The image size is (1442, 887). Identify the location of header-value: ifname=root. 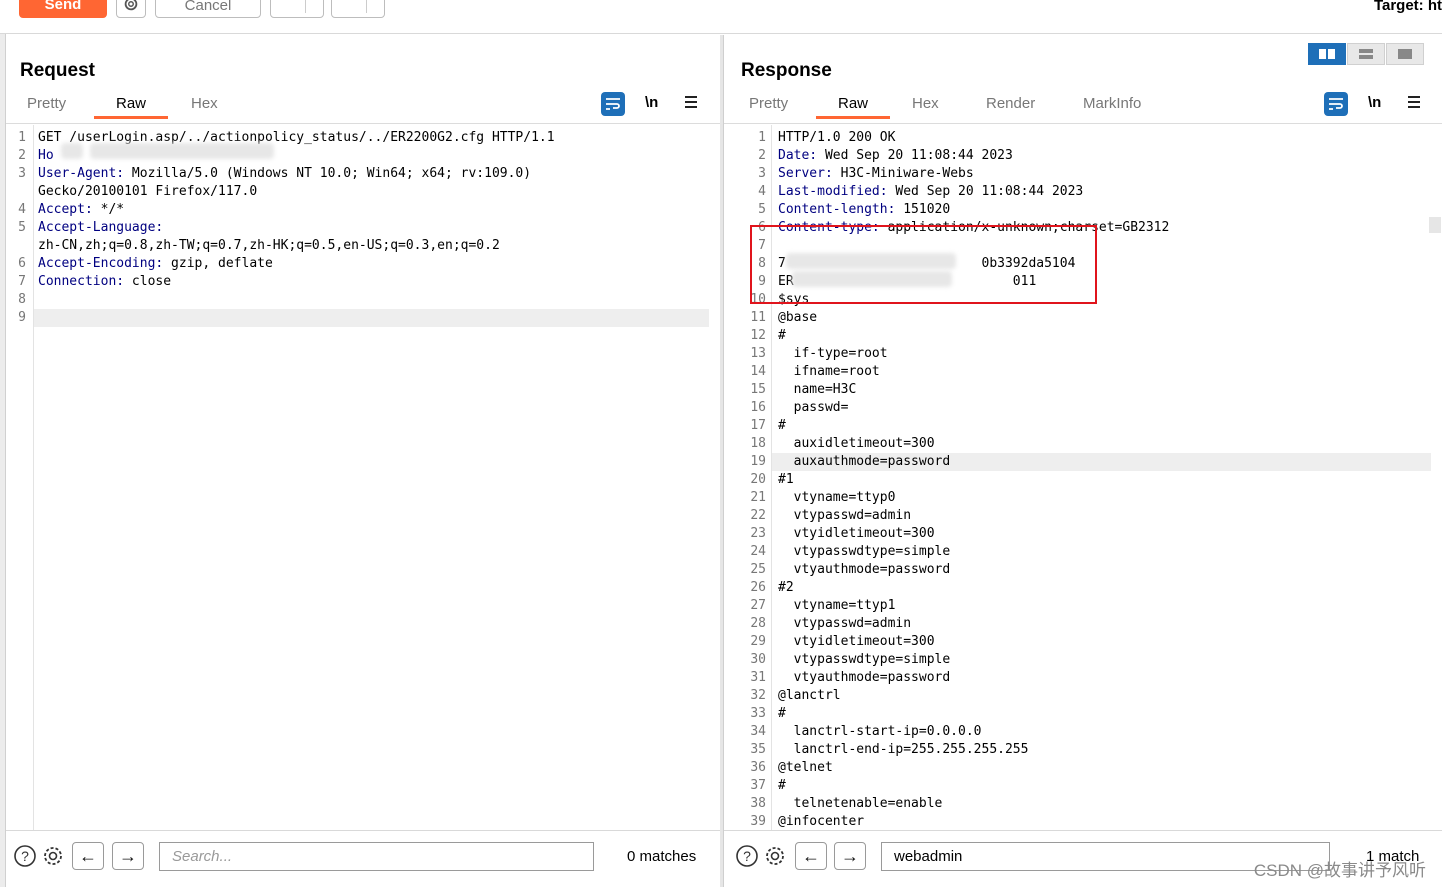
(829, 371).